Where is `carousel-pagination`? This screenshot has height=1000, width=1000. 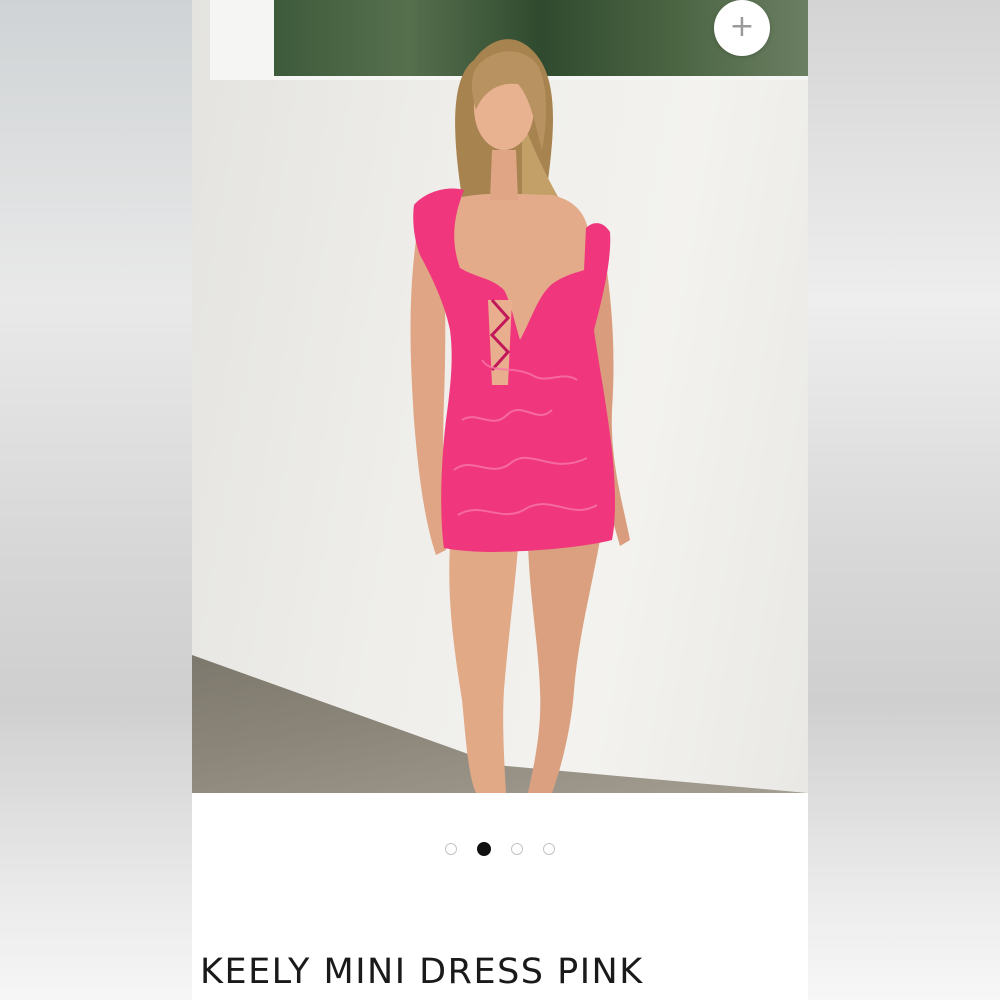
carousel-pagination is located at coordinates (500, 849).